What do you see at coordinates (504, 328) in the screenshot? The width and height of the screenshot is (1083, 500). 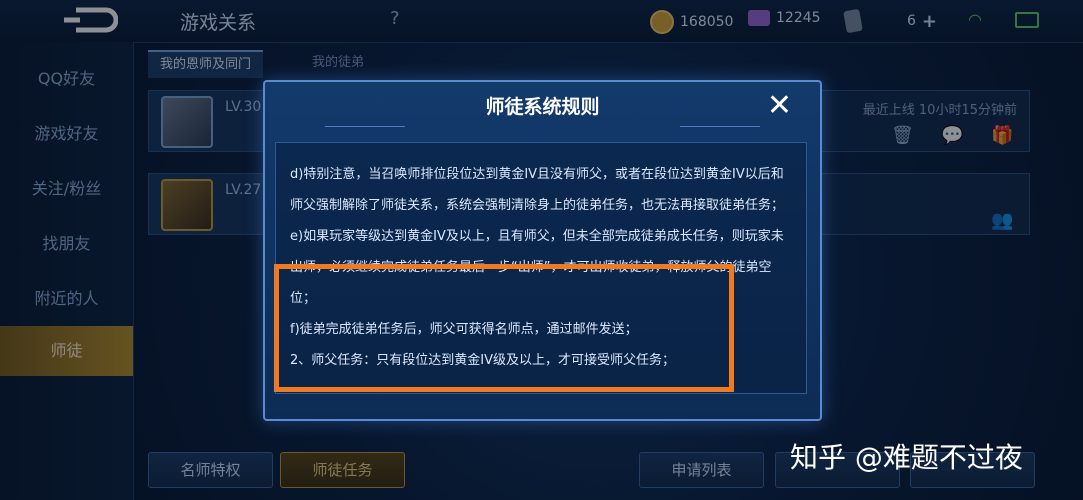 I see `highlight-box` at bounding box center [504, 328].